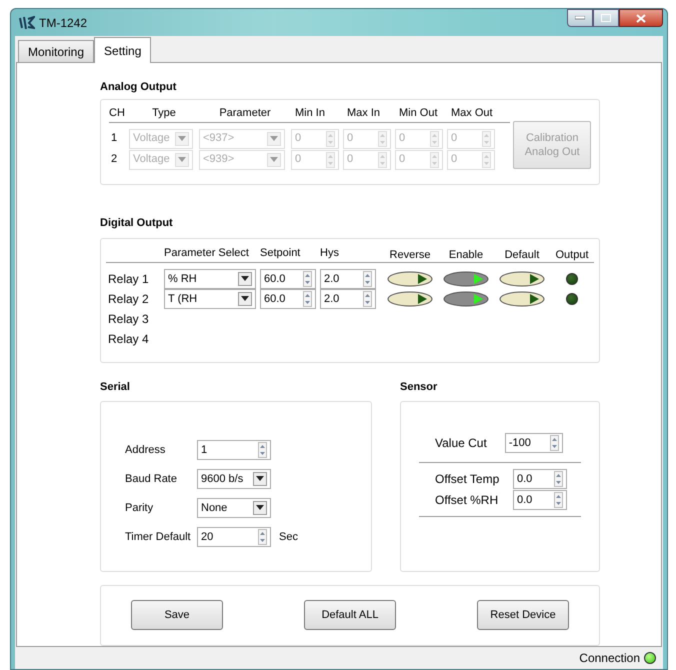 The image size is (676, 670). I want to click on maximize-button, so click(606, 18).